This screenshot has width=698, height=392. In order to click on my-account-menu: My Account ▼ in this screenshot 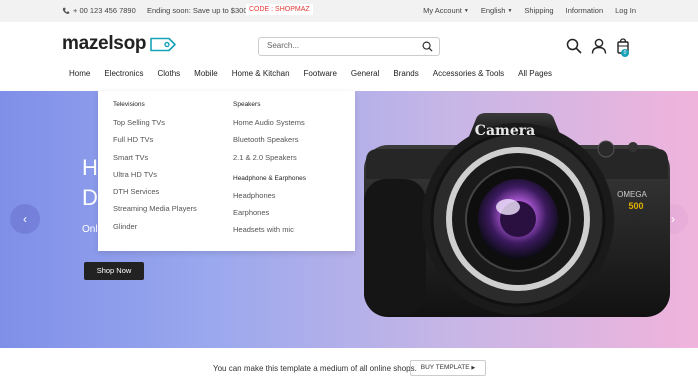, I will do `click(446, 10)`.